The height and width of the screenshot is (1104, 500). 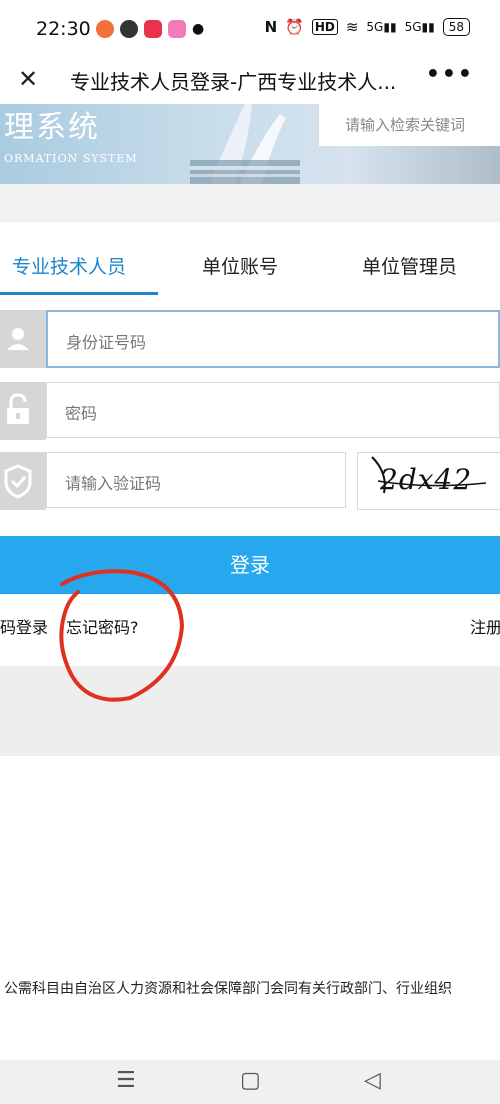 I want to click on active-tab-underline, so click(x=79, y=293).